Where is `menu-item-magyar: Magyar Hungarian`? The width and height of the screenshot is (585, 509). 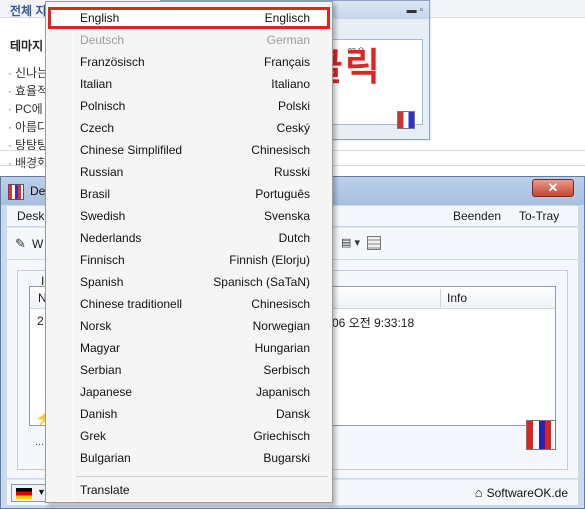 menu-item-magyar: Magyar Hungarian is located at coordinates (189, 348).